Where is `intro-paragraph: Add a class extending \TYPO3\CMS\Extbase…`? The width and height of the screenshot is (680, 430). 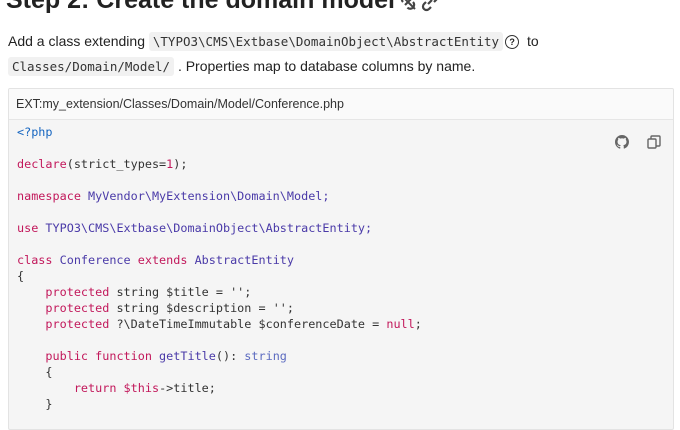
intro-paragraph: Add a class extending \TYPO3\CMS\Extbase… is located at coordinates (338, 54).